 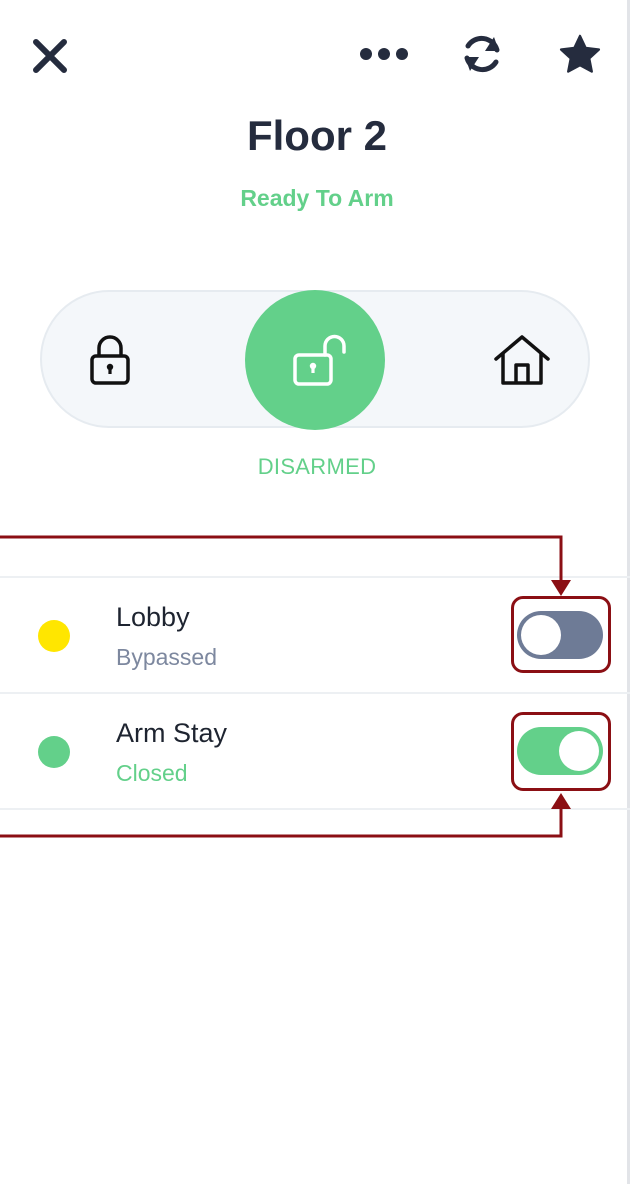 What do you see at coordinates (561, 588) in the screenshot?
I see `arrow-head-down` at bounding box center [561, 588].